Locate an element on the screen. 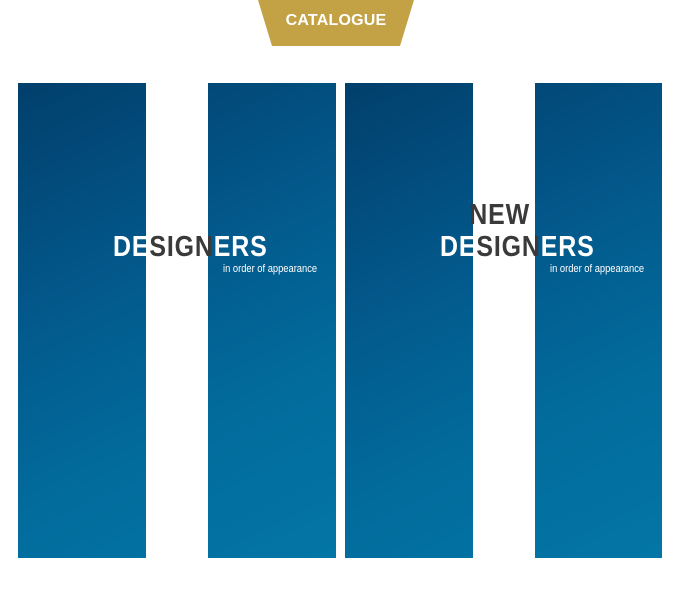 This screenshot has width=680, height=600. catalogue-tab: CATALOGUE is located at coordinates (336, 23).